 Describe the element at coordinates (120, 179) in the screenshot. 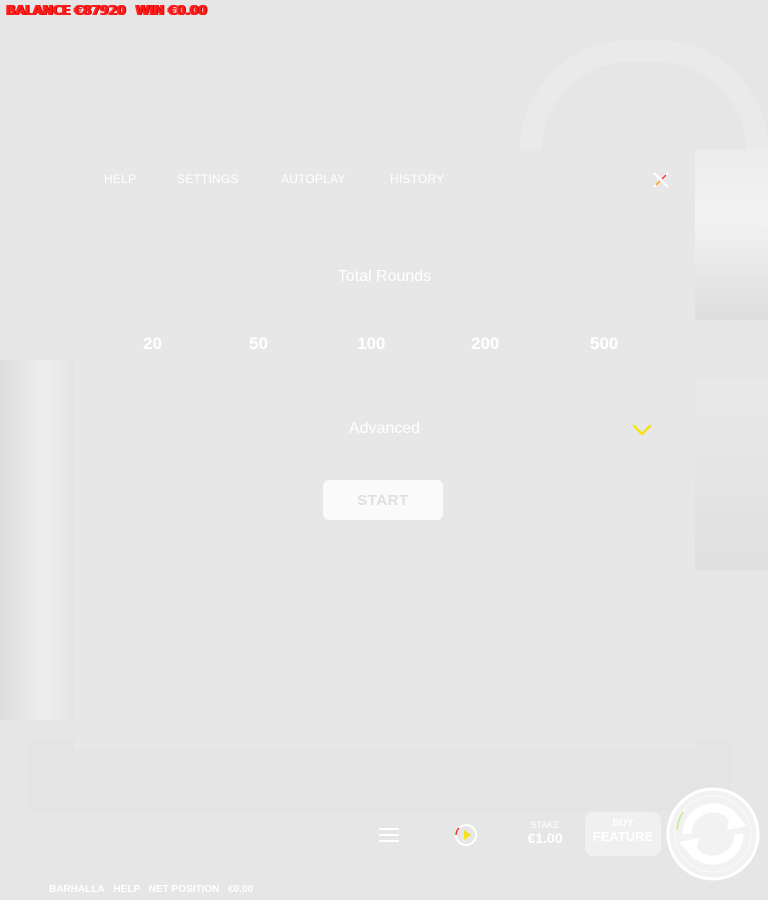

I see `tab-help: HELP` at that location.